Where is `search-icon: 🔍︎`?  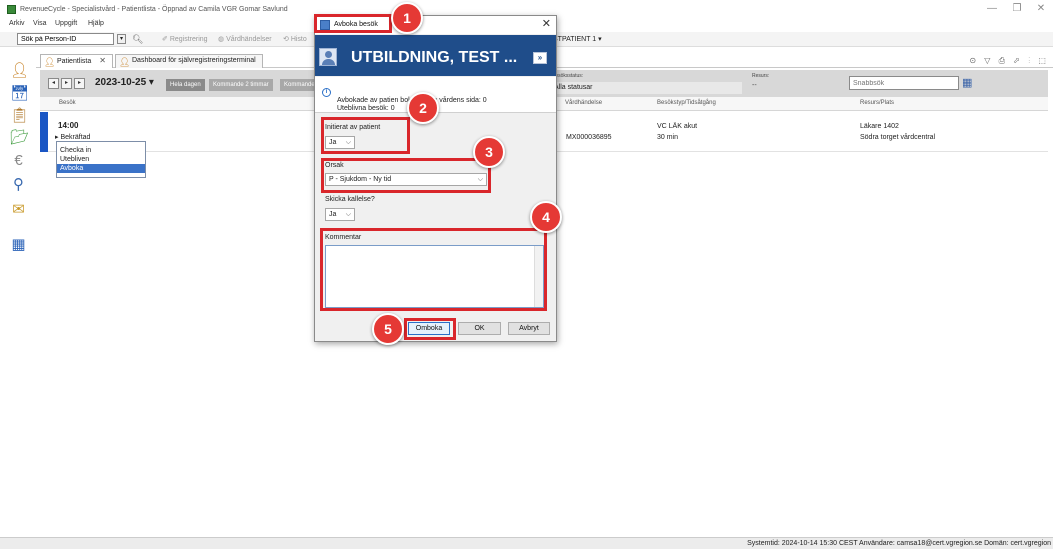
search-icon: 🔍︎ is located at coordinates (137, 39).